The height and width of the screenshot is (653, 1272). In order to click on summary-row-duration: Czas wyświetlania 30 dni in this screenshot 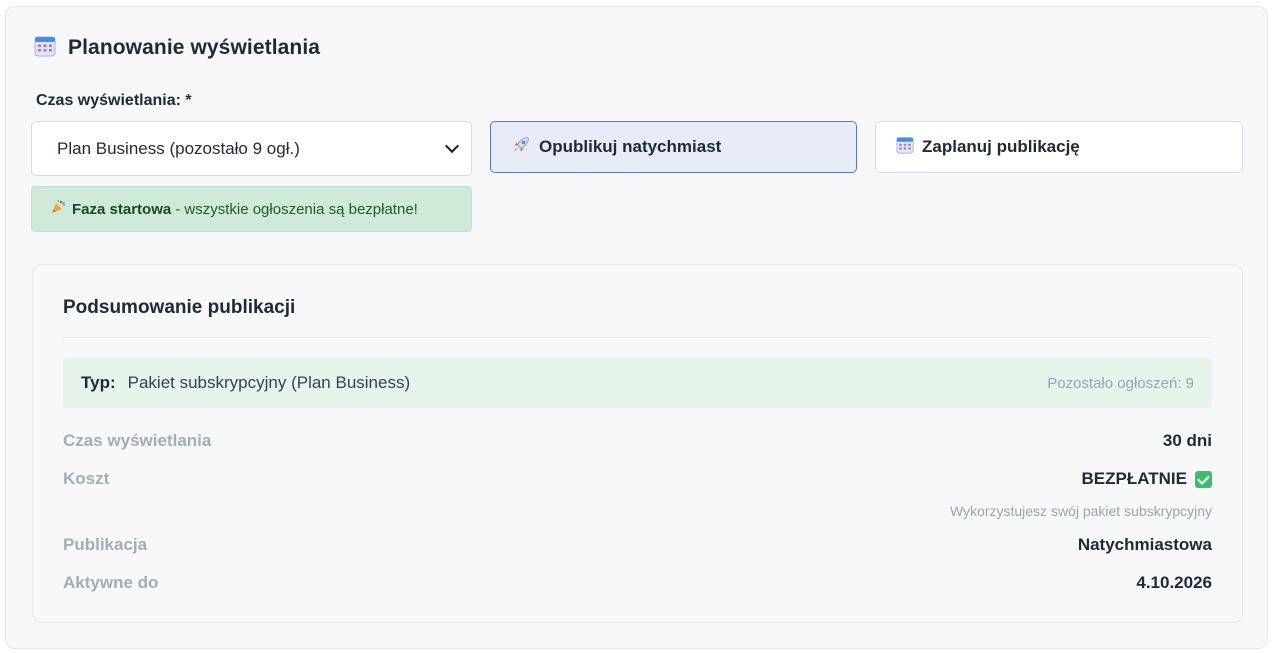, I will do `click(637, 441)`.